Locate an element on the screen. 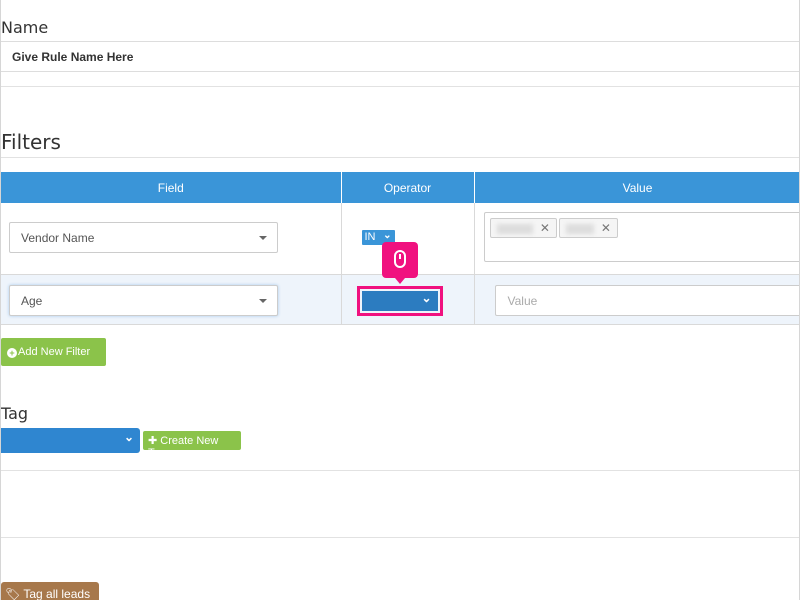 The width and height of the screenshot is (800, 600). column-header-field: Field is located at coordinates (171, 187).